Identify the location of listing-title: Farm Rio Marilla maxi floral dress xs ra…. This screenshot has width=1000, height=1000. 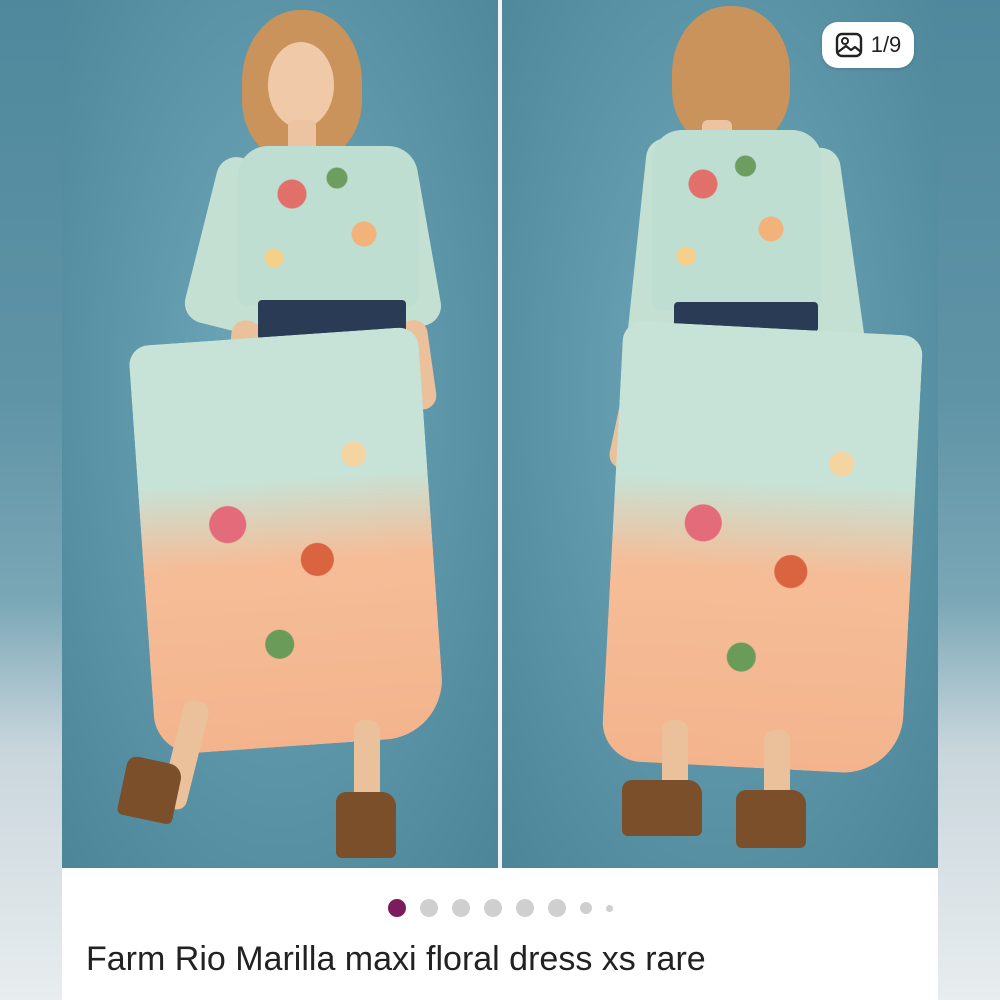
(396, 959).